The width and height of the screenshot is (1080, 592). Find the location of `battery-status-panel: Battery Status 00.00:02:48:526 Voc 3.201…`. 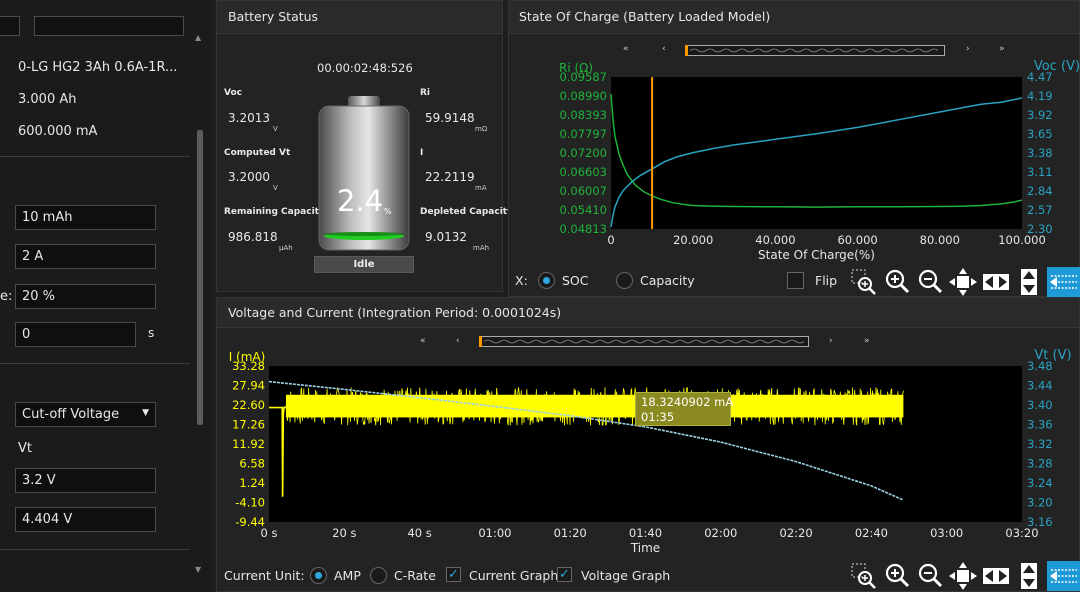

battery-status-panel: Battery Status 00.00:02:48:526 Voc 3.201… is located at coordinates (364, 146).